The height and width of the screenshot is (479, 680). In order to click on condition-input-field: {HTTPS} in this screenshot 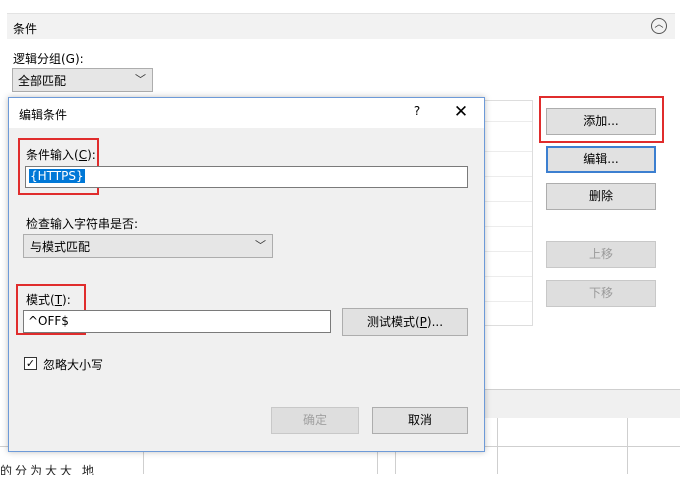, I will do `click(246, 177)`.